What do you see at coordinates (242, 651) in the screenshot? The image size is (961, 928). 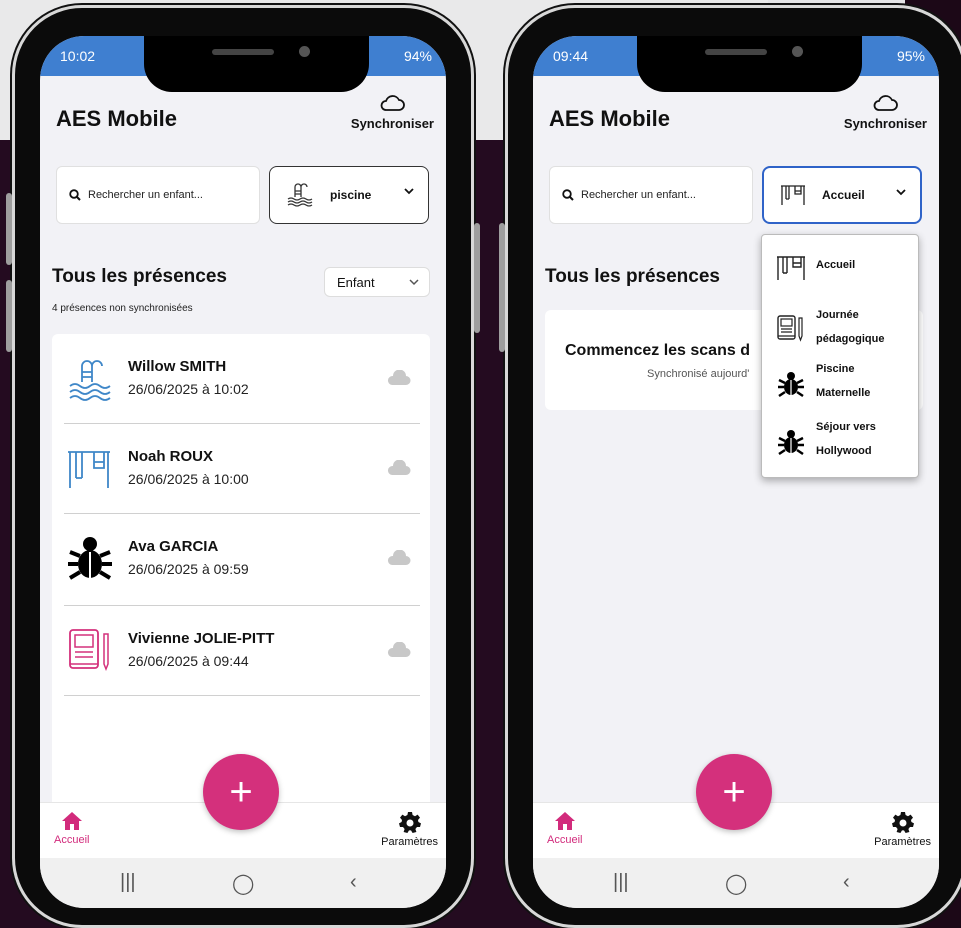 I see `list-item: Vivienne JOLIE-PITT 26/06/2025 à 09:44` at bounding box center [242, 651].